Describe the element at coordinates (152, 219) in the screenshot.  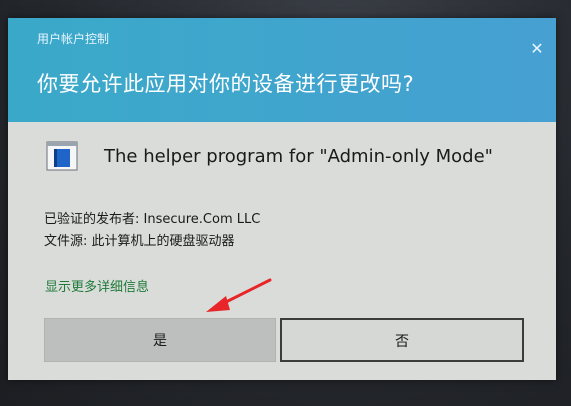
I see `publisher-line: 已验证的发布者: Insecure.Com LLC` at that location.